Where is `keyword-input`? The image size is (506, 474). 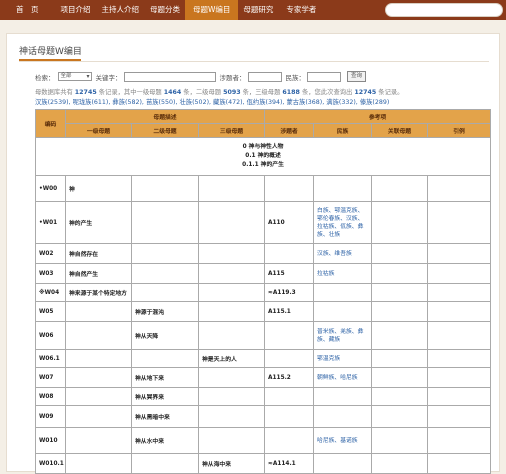 keyword-input is located at coordinates (169, 76).